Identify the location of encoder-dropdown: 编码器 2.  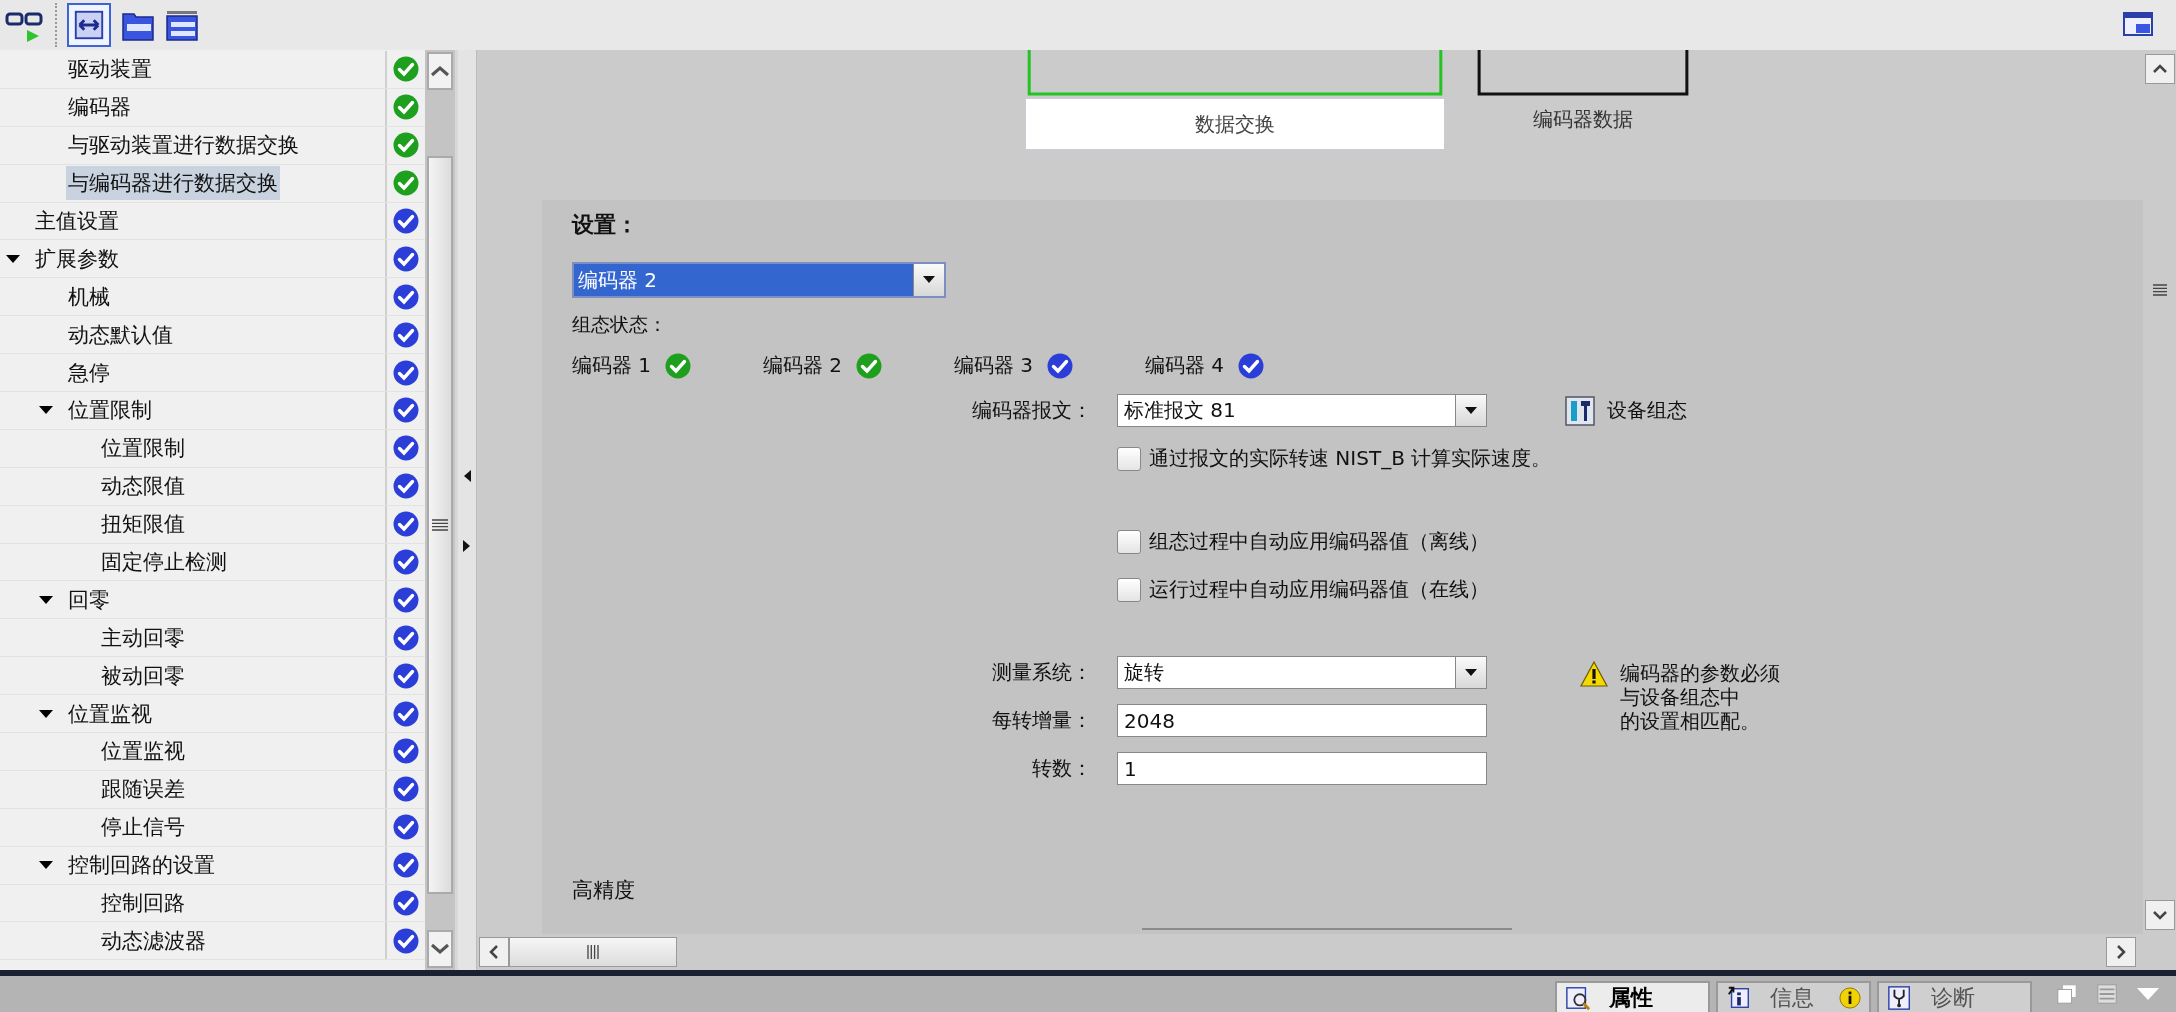
(759, 280).